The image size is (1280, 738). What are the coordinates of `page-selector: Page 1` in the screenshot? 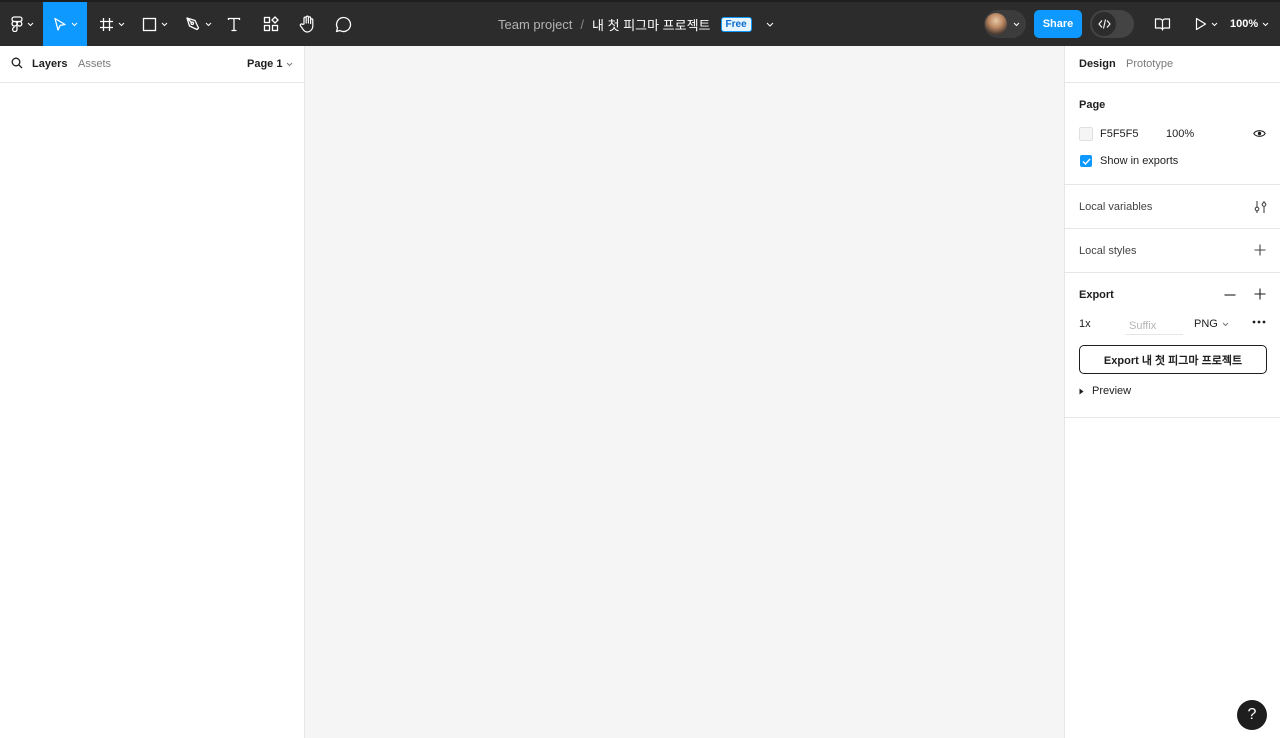 It's located at (270, 64).